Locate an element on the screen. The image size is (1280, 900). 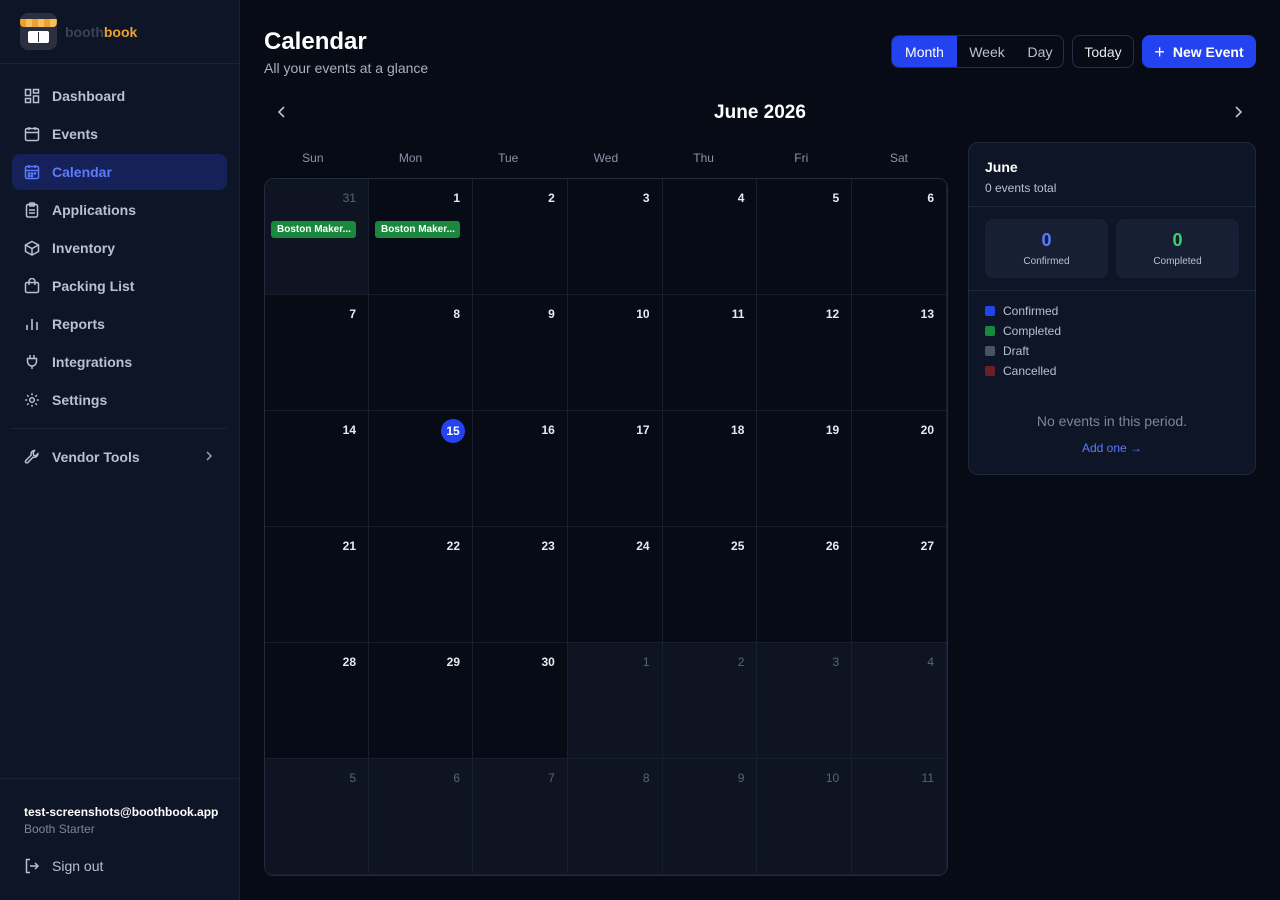
sidebar-item-dashboard: Dashboard is located at coordinates (119, 96).